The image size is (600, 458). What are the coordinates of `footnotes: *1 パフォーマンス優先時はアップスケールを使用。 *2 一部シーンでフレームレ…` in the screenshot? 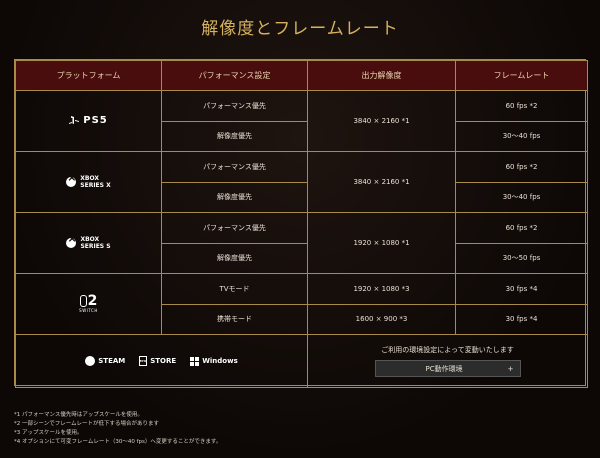 It's located at (117, 429).